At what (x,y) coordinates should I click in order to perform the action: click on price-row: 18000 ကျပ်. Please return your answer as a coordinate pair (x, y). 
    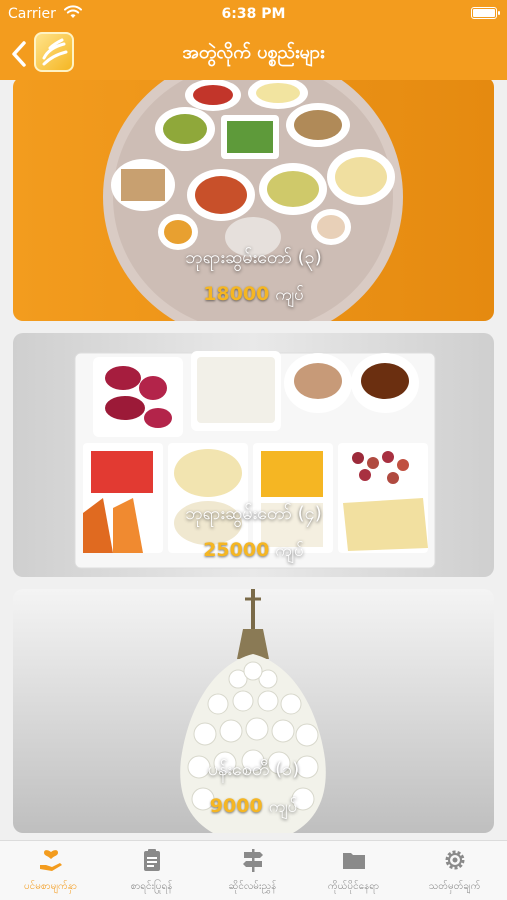
    Looking at the image, I should click on (253, 296).